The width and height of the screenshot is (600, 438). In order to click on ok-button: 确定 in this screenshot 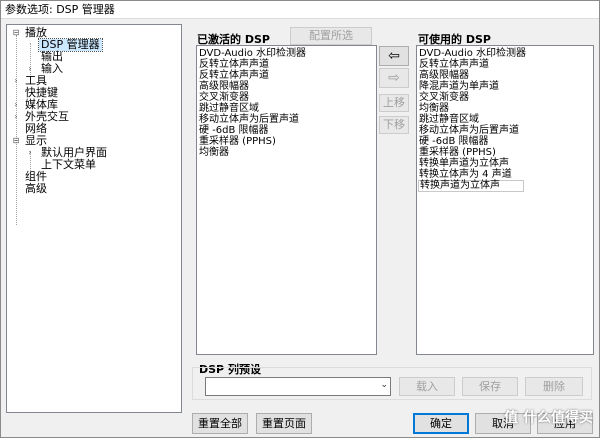, I will do `click(441, 423)`.